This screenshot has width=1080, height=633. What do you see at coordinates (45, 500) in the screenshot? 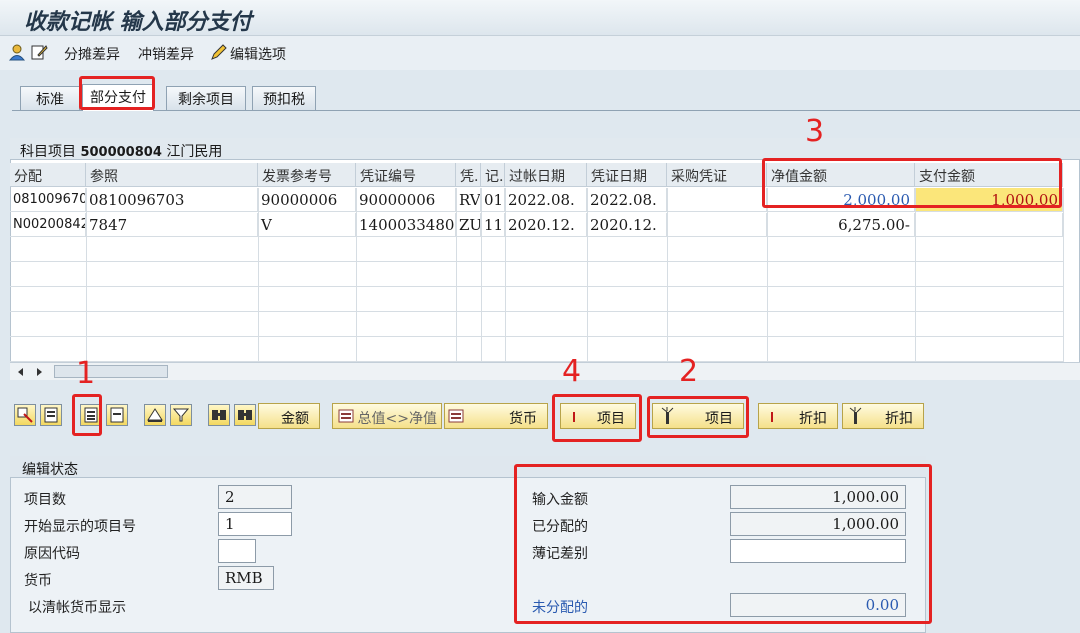
I see `item-count-label: 项目数` at bounding box center [45, 500].